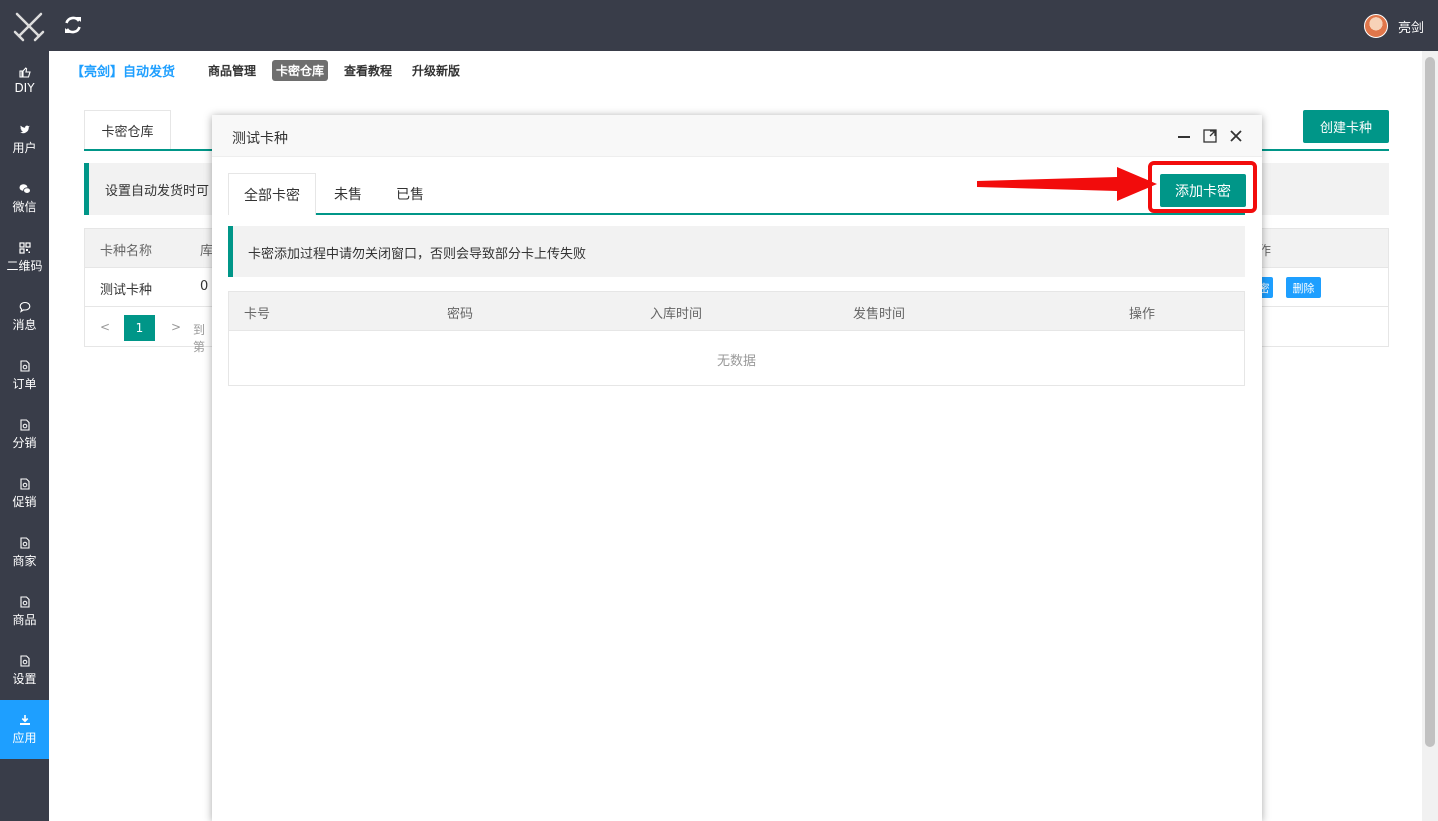 This screenshot has width=1438, height=821. Describe the element at coordinates (436, 70) in the screenshot. I see `nav-upgrade: 升级新版` at that location.